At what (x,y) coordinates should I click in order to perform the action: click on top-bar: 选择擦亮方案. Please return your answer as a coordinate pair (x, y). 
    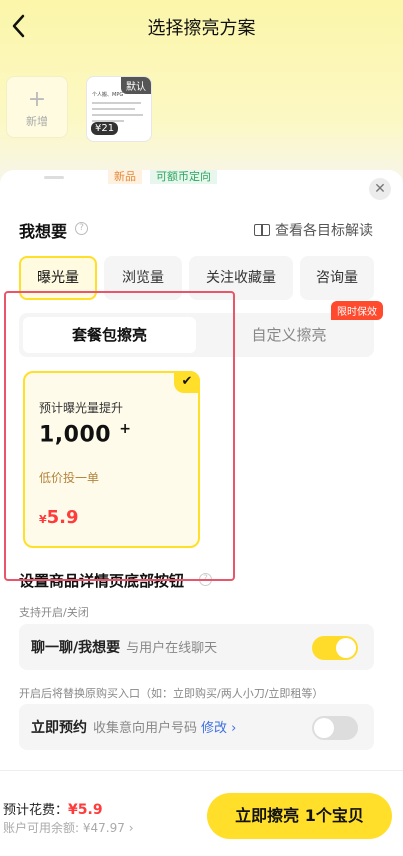
    Looking at the image, I should click on (201, 28).